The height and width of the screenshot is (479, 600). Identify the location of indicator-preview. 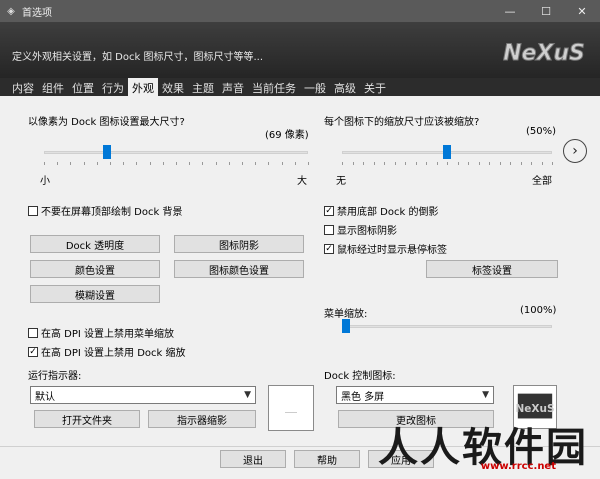
(291, 408).